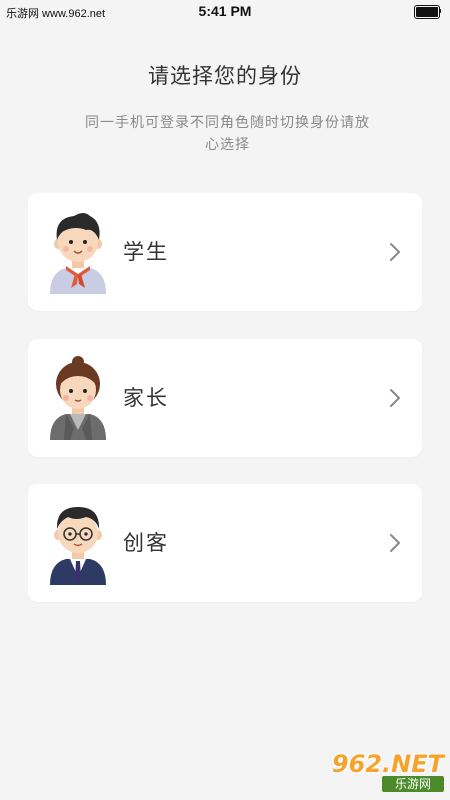 This screenshot has height=800, width=450. What do you see at coordinates (225, 398) in the screenshot?
I see `role-card-parent: 家长` at bounding box center [225, 398].